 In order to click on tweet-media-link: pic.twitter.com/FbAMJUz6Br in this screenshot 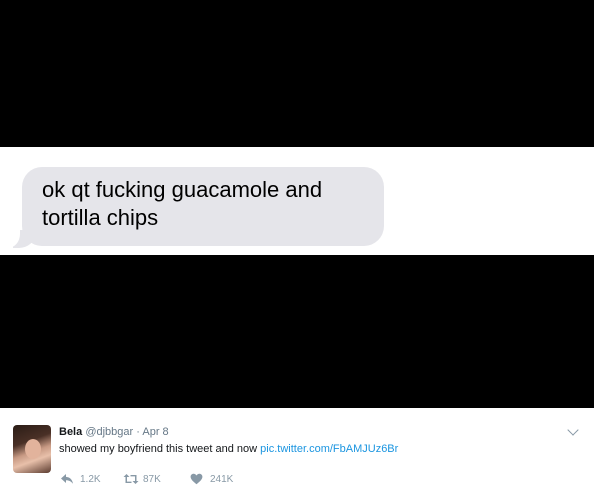, I will do `click(329, 449)`.